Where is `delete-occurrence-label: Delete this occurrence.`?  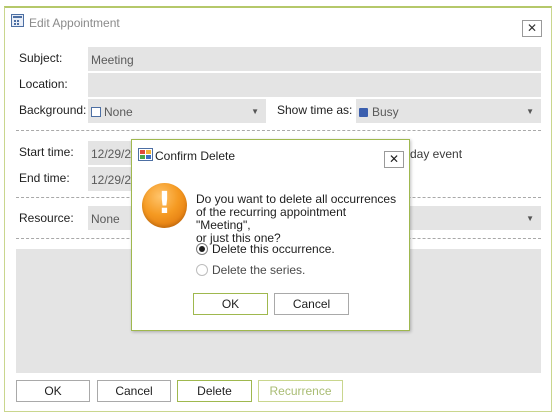 delete-occurrence-label: Delete this occurrence. is located at coordinates (273, 249).